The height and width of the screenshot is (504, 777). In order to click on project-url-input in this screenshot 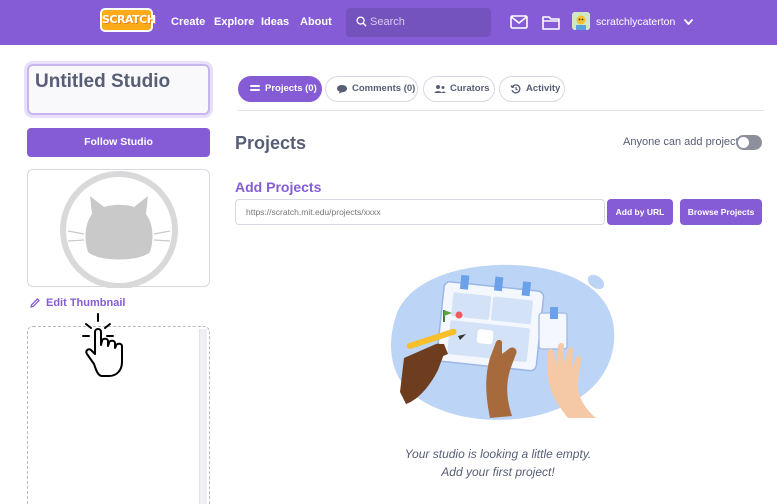, I will do `click(420, 212)`.